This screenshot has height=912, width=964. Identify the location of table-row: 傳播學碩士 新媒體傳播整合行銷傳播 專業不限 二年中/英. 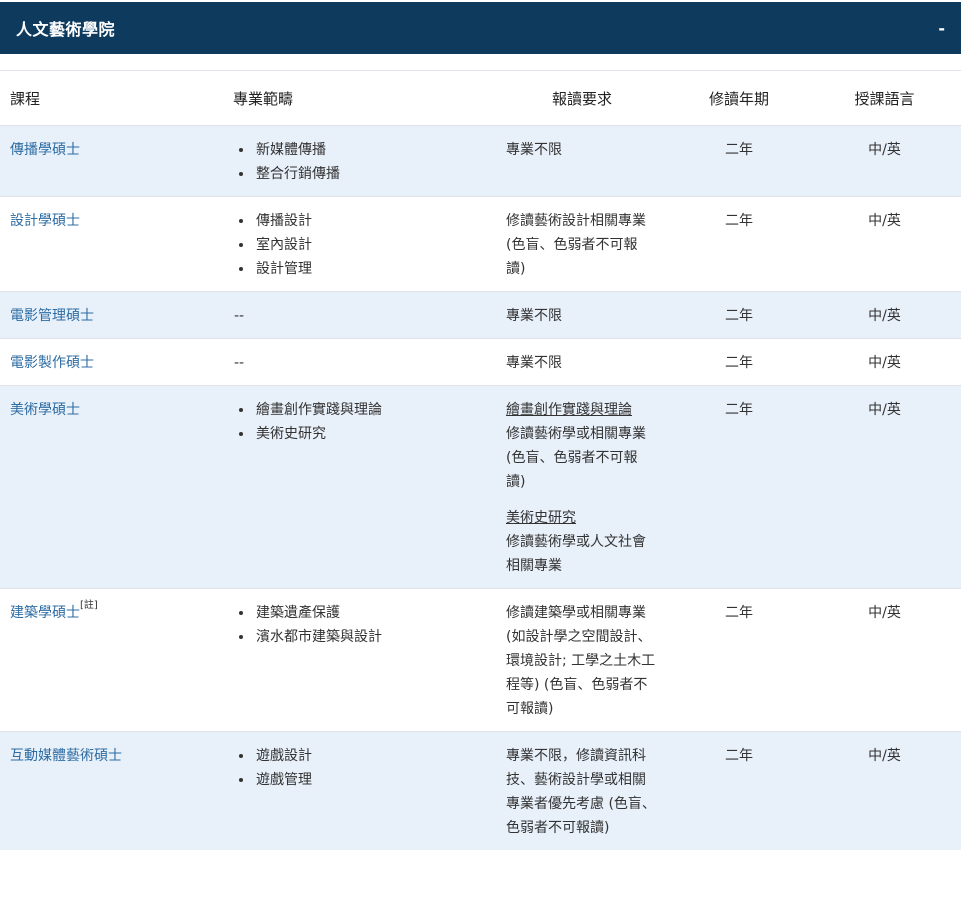
(480, 161).